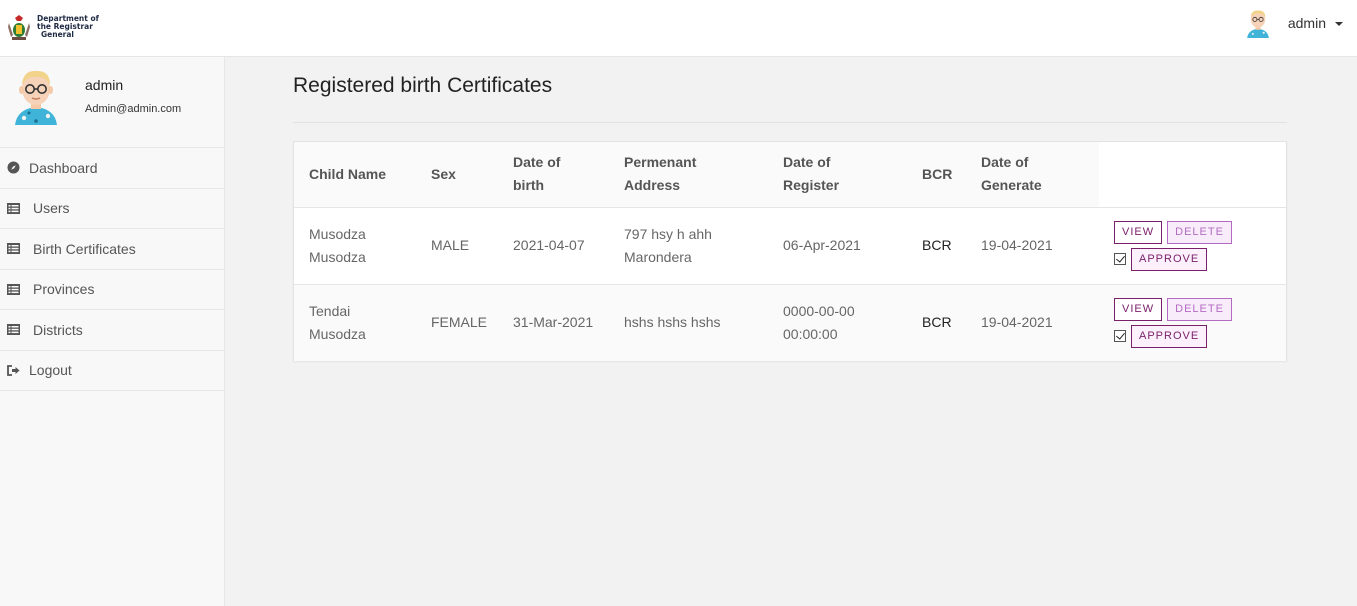 This screenshot has width=1357, height=606. What do you see at coordinates (688, 322) in the screenshot?
I see `cell-address: hshs hshs hshs` at bounding box center [688, 322].